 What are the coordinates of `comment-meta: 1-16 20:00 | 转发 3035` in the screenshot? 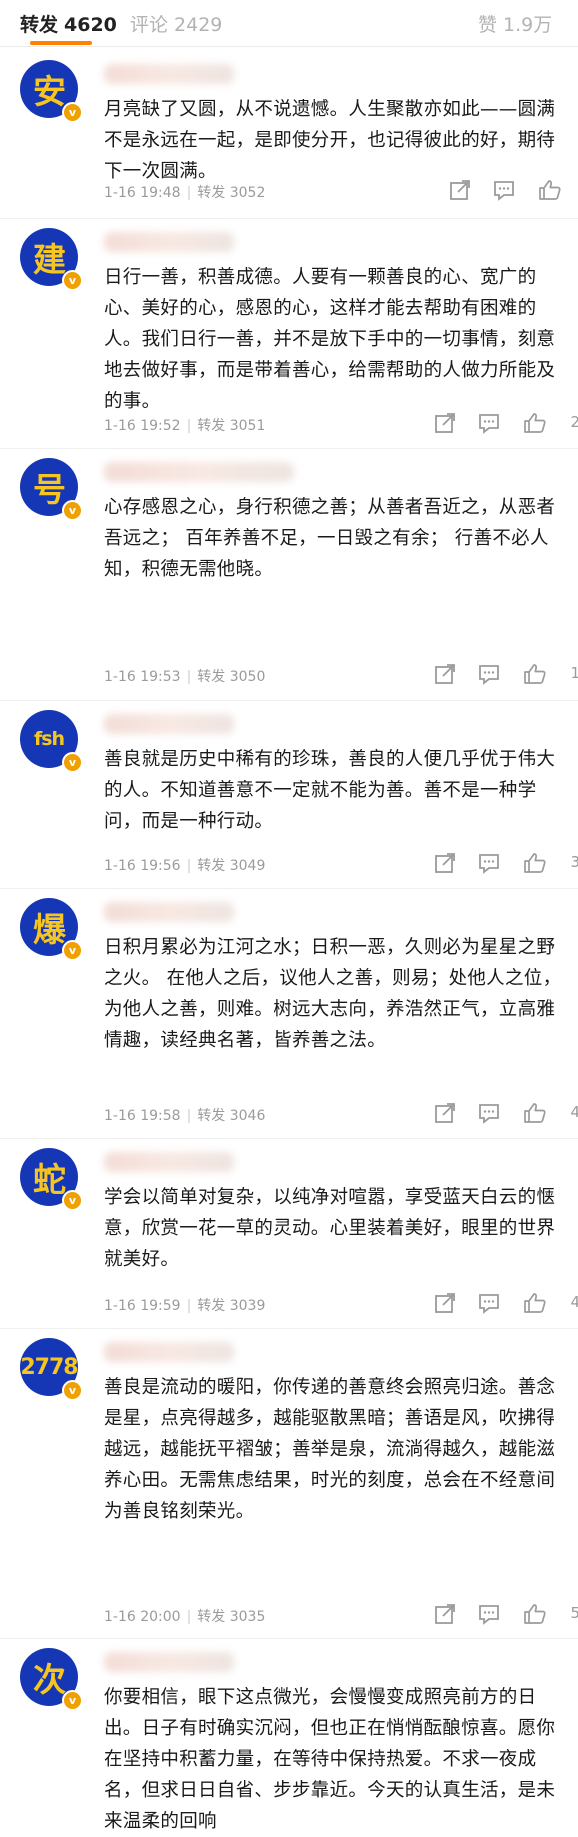 It's located at (185, 1617).